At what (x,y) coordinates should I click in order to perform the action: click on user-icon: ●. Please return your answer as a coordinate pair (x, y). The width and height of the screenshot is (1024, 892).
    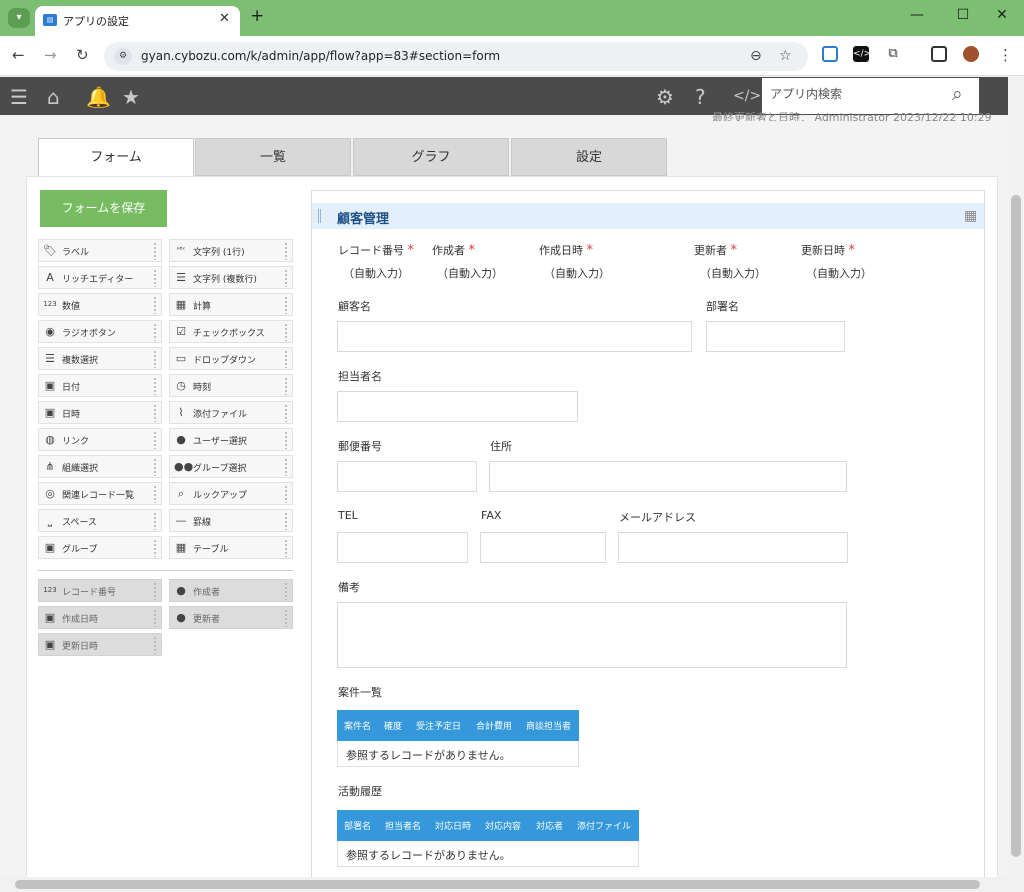
    Looking at the image, I should click on (181, 439).